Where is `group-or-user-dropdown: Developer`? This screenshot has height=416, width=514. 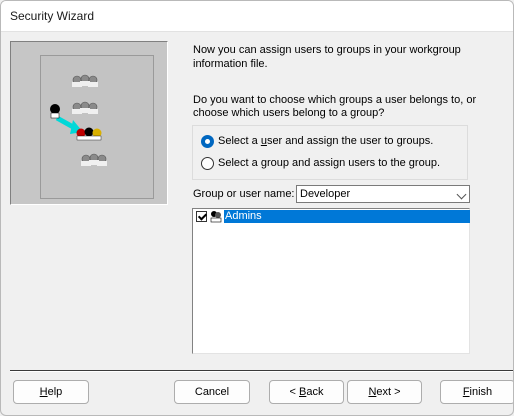 group-or-user-dropdown: Developer is located at coordinates (383, 194).